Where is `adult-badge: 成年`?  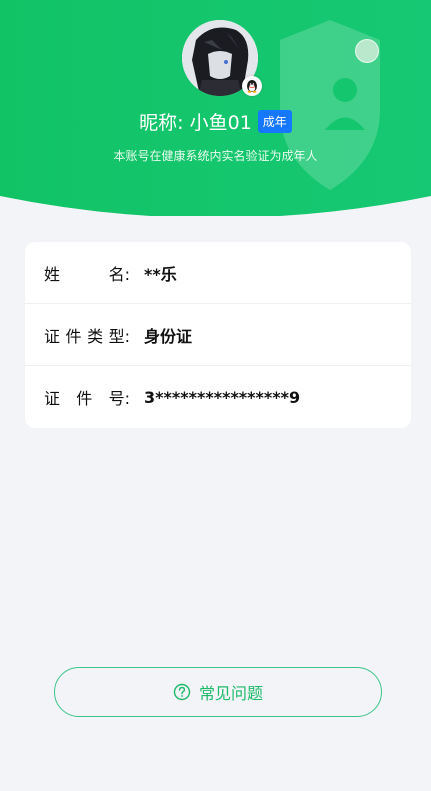
adult-badge: 成年 is located at coordinates (274, 121).